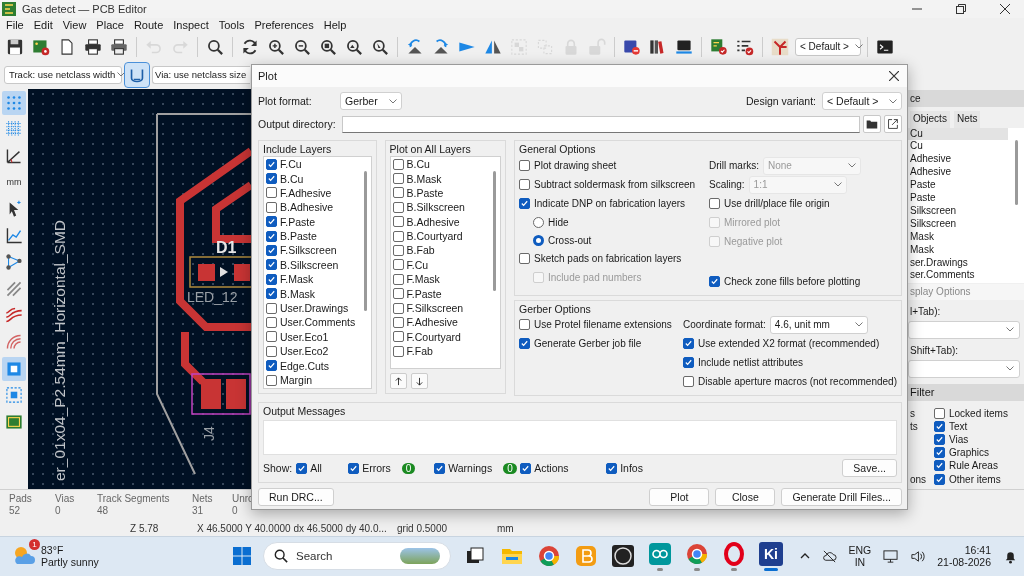 This screenshot has height=576, width=1024. I want to click on filter-label: Locked items, so click(978, 413).